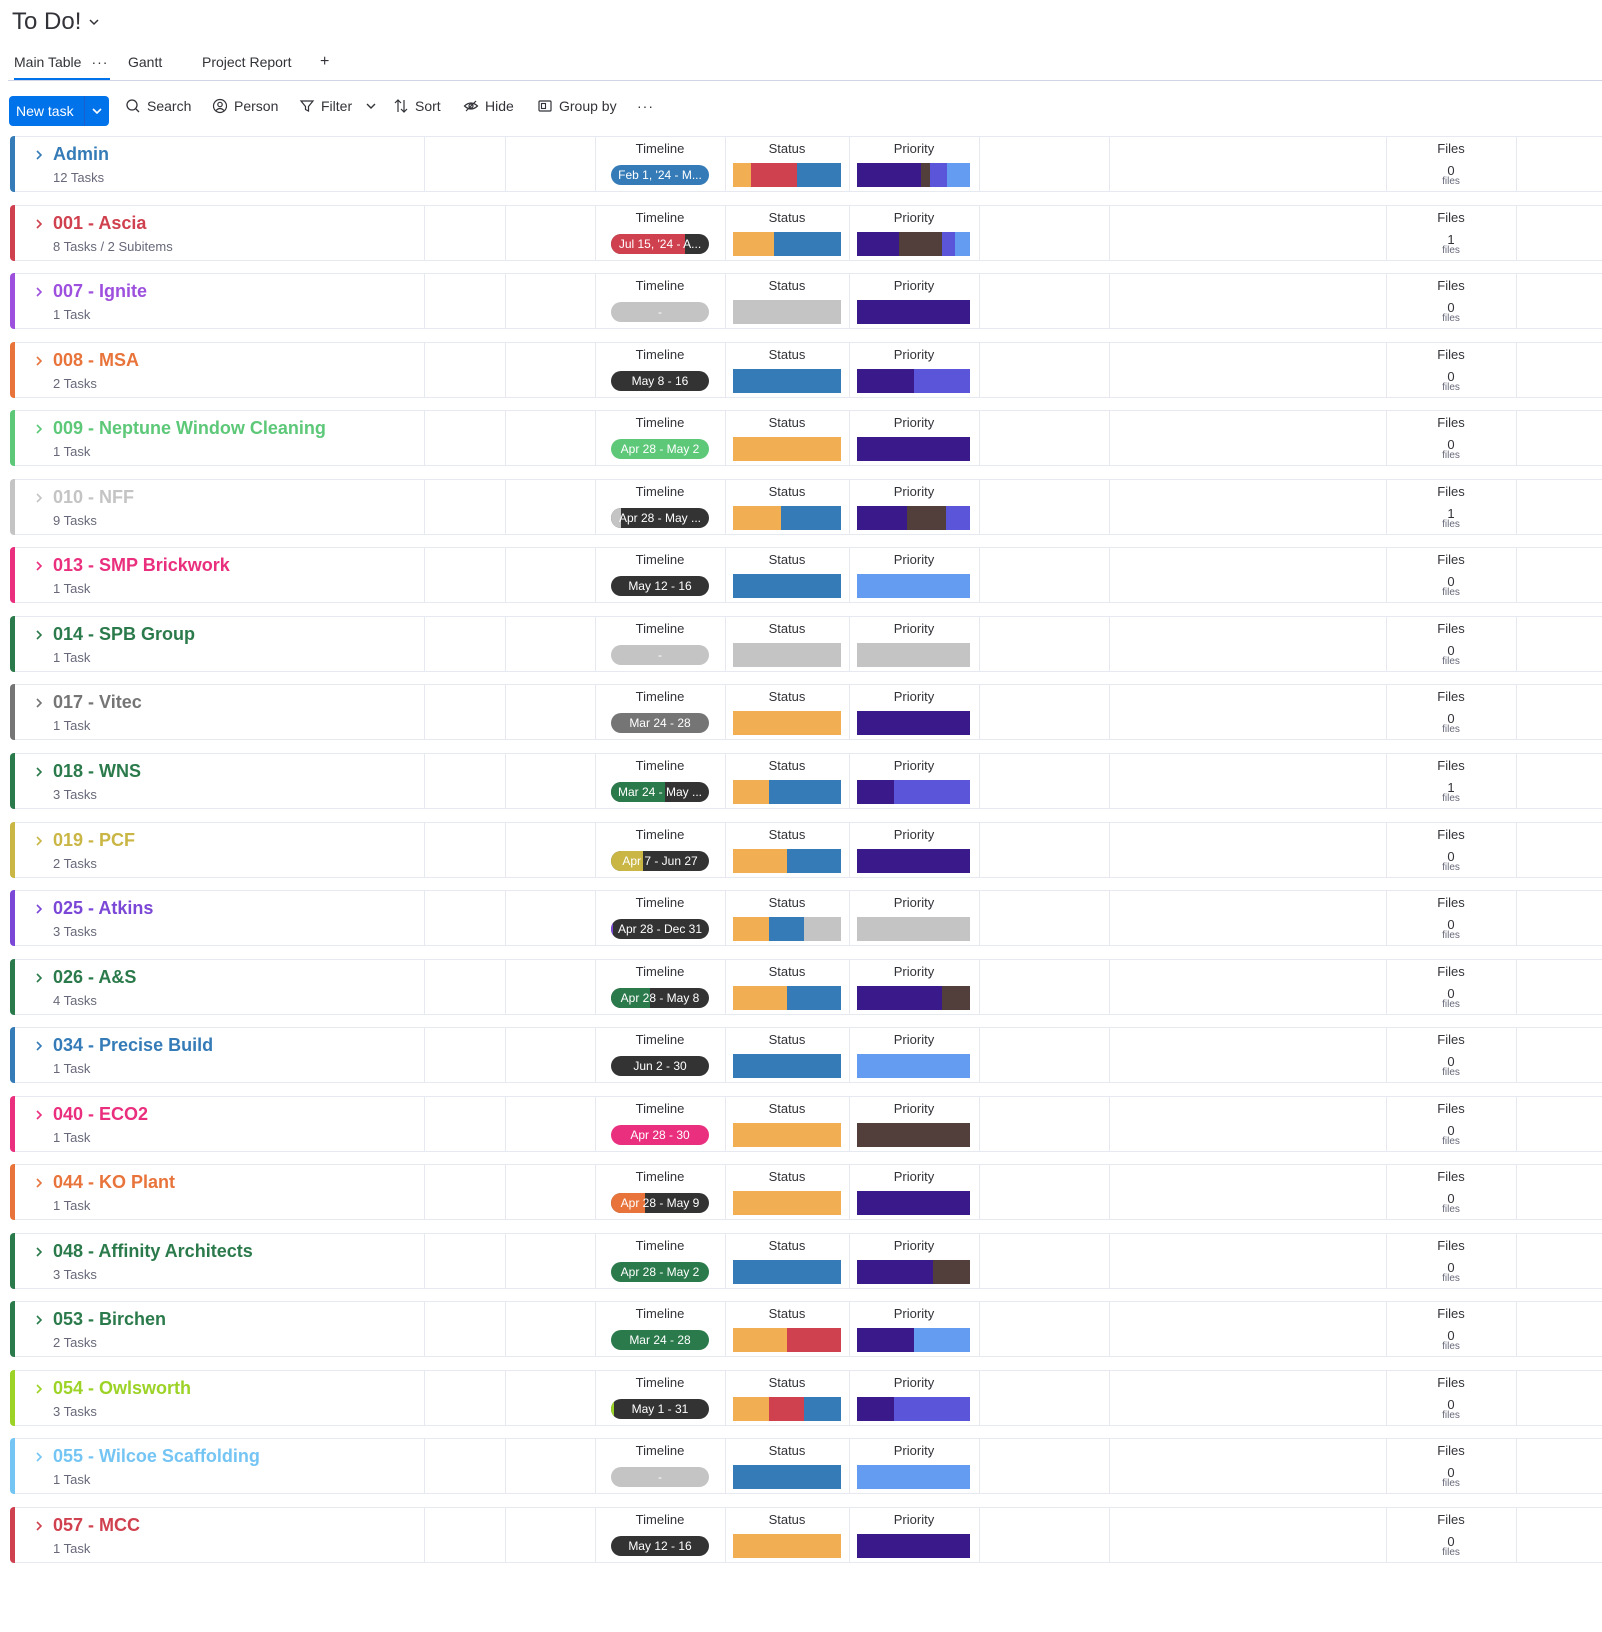 This screenshot has height=1632, width=1602. Describe the element at coordinates (156, 1456) in the screenshot. I see `group-name: 055 - Wilcoe Scaffolding` at that location.